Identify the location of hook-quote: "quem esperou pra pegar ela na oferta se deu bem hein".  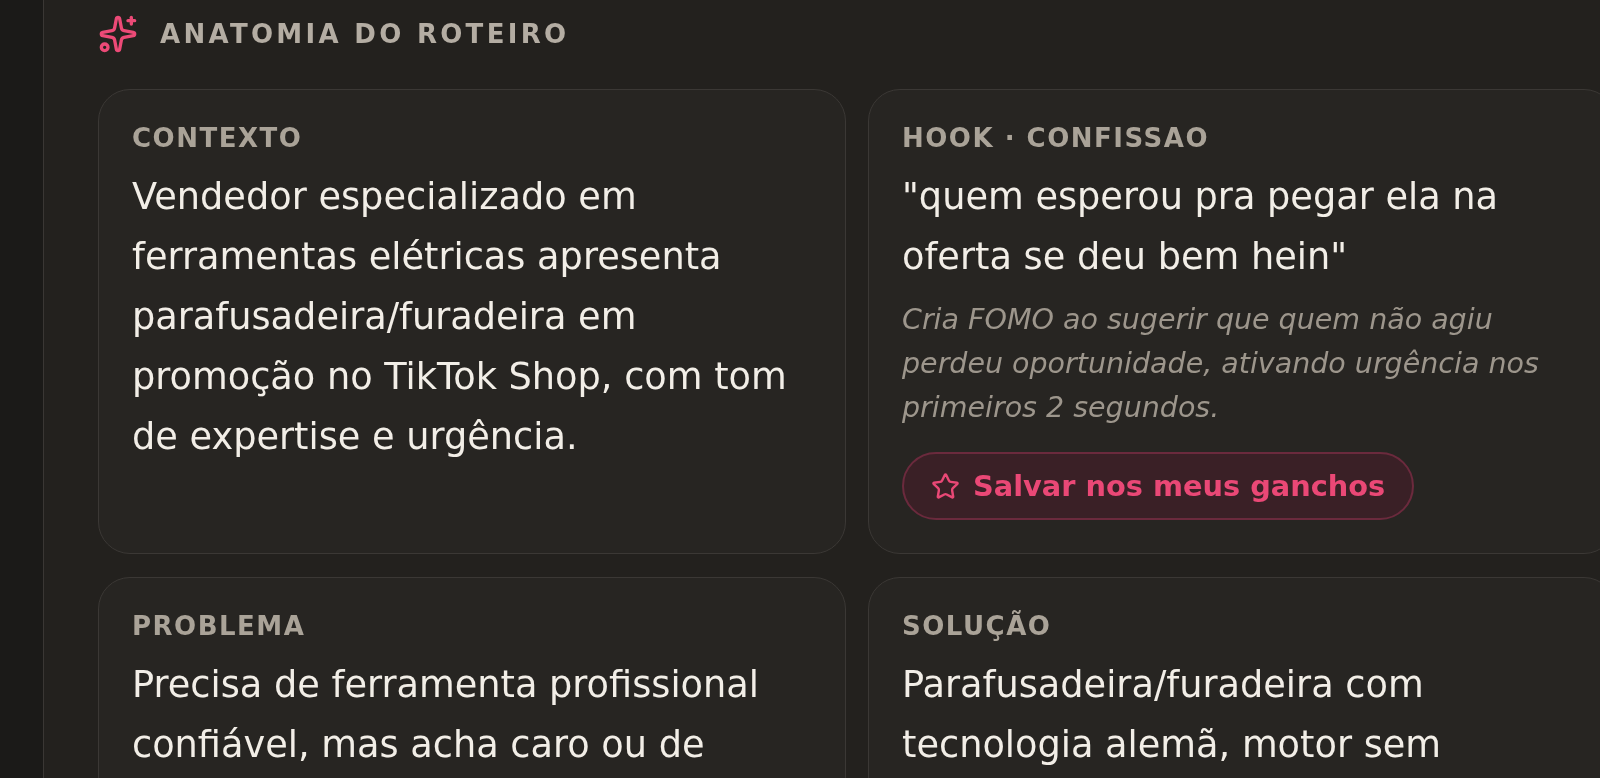
(1201, 227).